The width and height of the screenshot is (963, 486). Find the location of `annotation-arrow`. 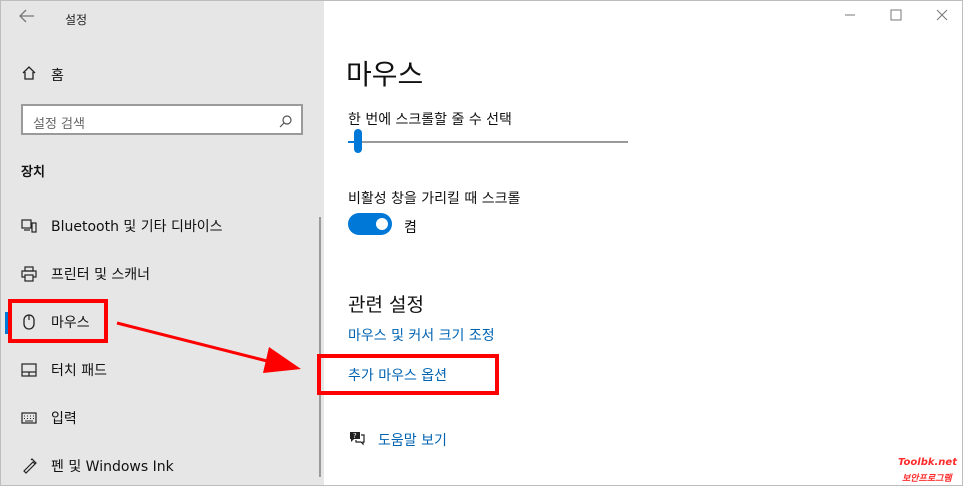

annotation-arrow is located at coordinates (208, 347).